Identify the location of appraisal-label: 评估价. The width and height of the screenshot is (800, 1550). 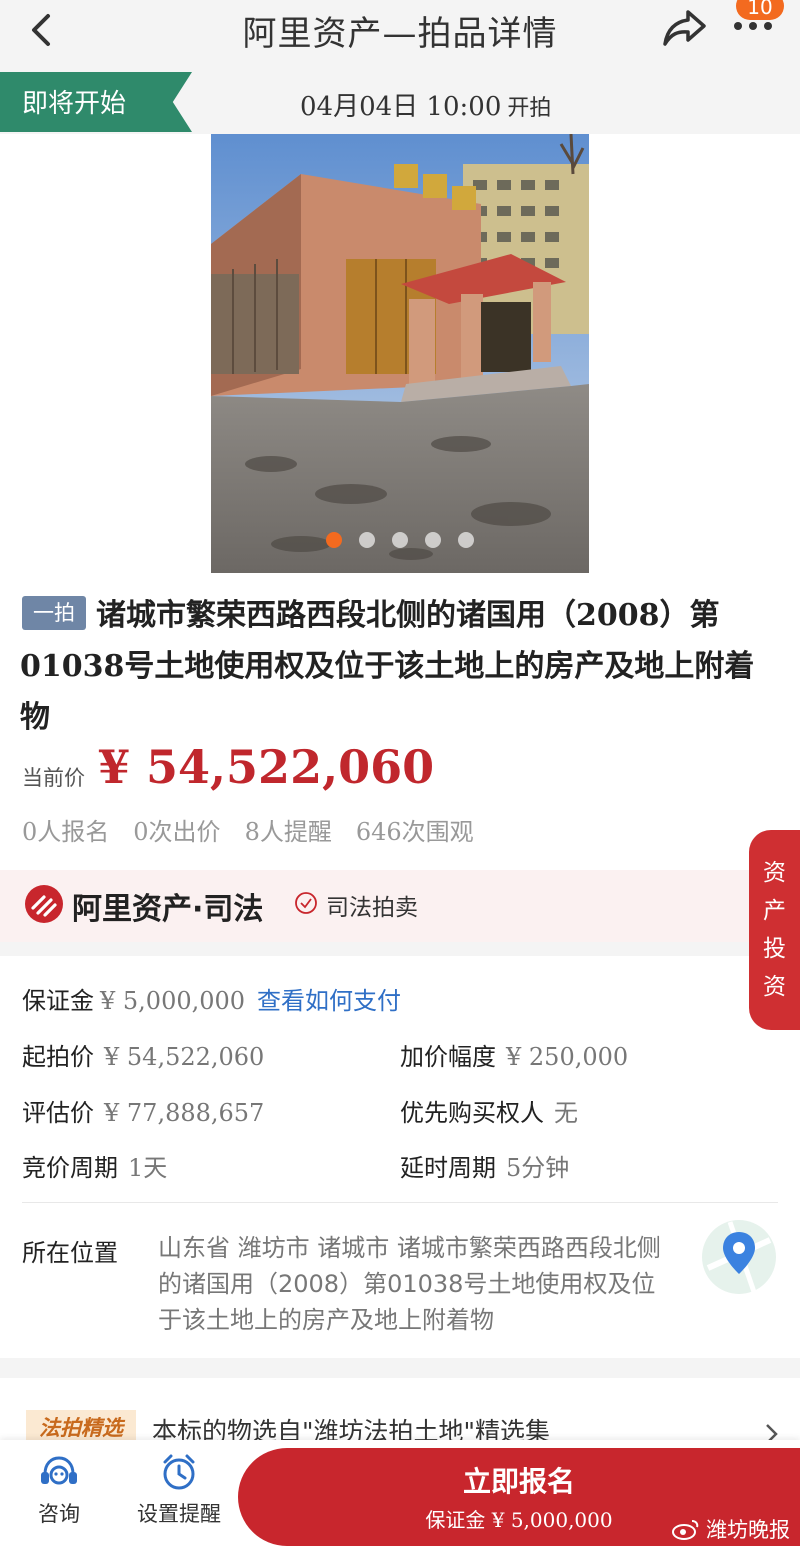
(58, 1113).